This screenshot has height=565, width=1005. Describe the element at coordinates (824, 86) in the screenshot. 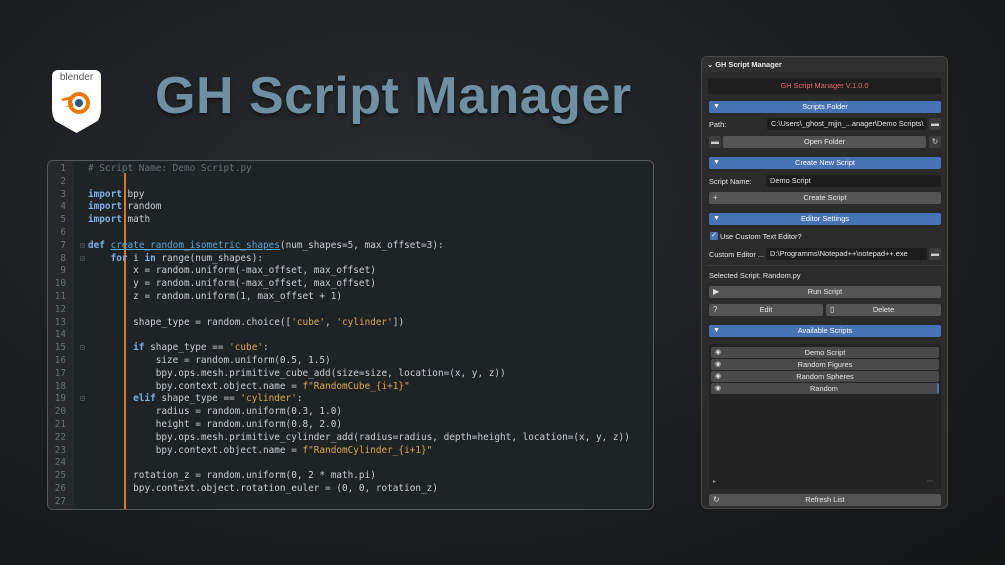

I see `version-label: GH Script Manager V.1.0.0` at that location.